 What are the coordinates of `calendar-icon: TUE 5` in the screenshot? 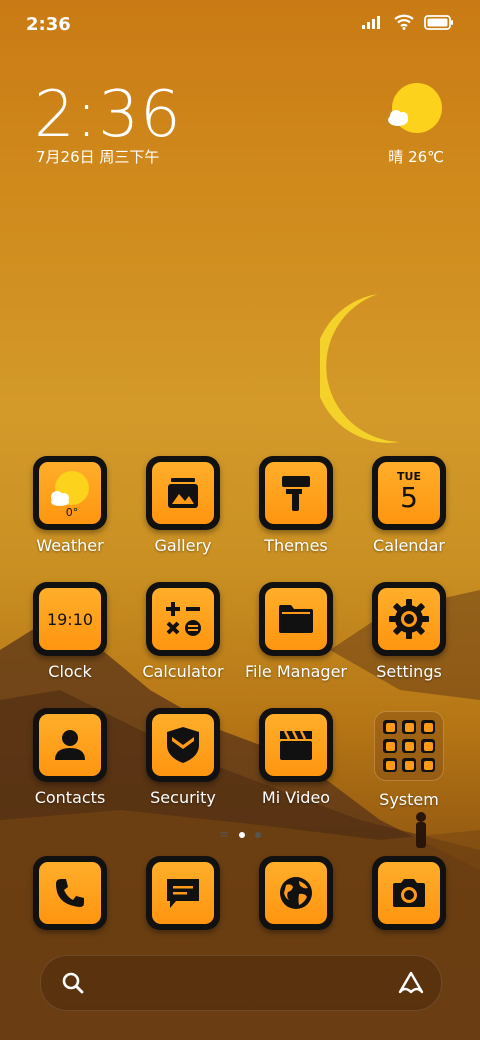 It's located at (409, 493).